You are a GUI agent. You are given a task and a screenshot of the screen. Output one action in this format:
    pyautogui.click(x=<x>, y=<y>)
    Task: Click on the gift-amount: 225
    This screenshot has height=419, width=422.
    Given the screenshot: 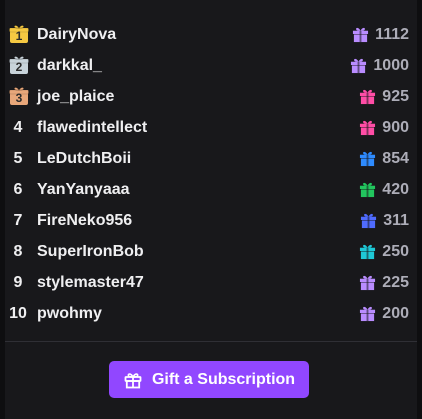 What is the action you would take?
    pyautogui.click(x=395, y=282)
    